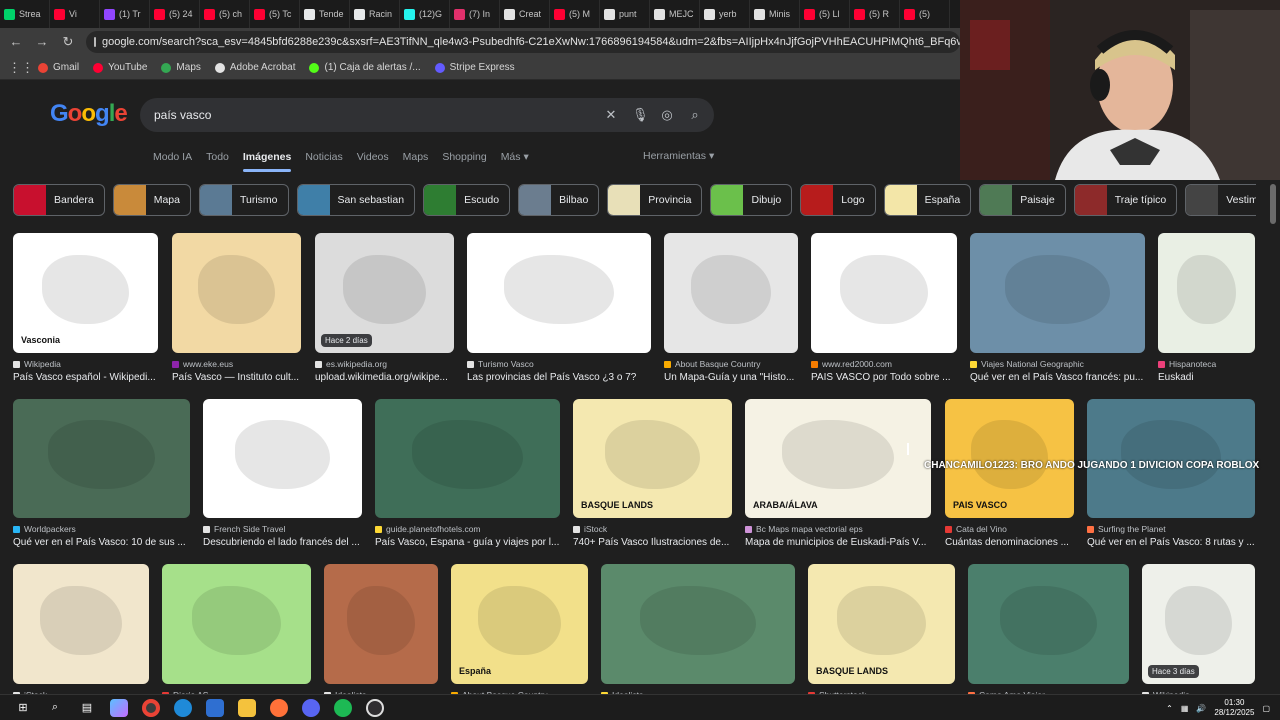  Describe the element at coordinates (375, 14) in the screenshot. I see `browser-tab: Racin` at that location.